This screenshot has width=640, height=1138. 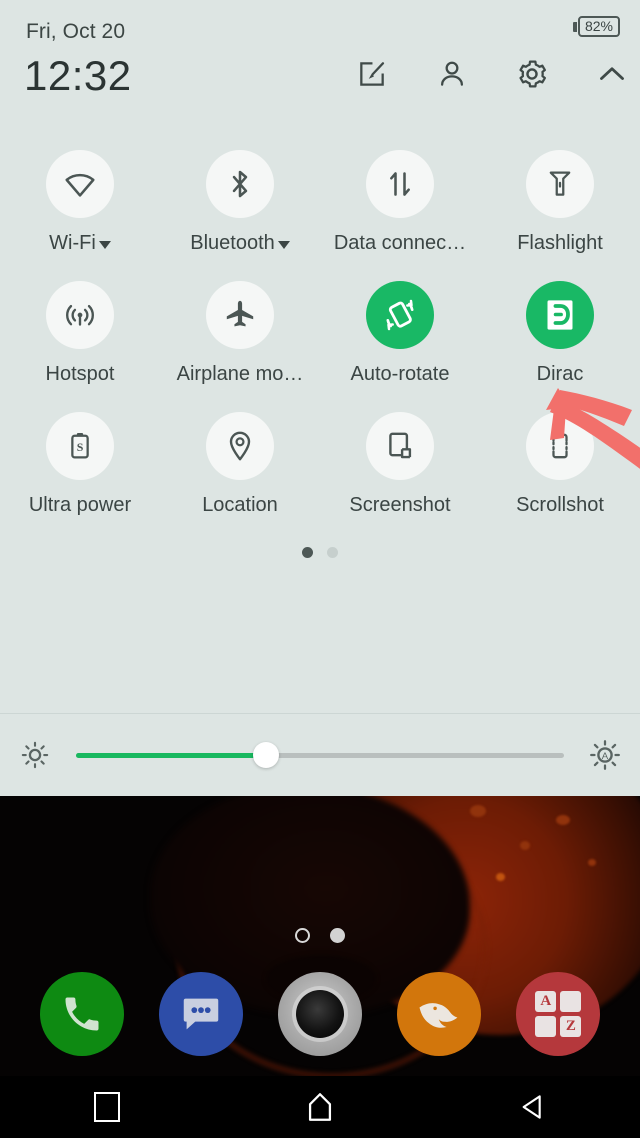 I want to click on screenshot-icon, so click(x=400, y=445).